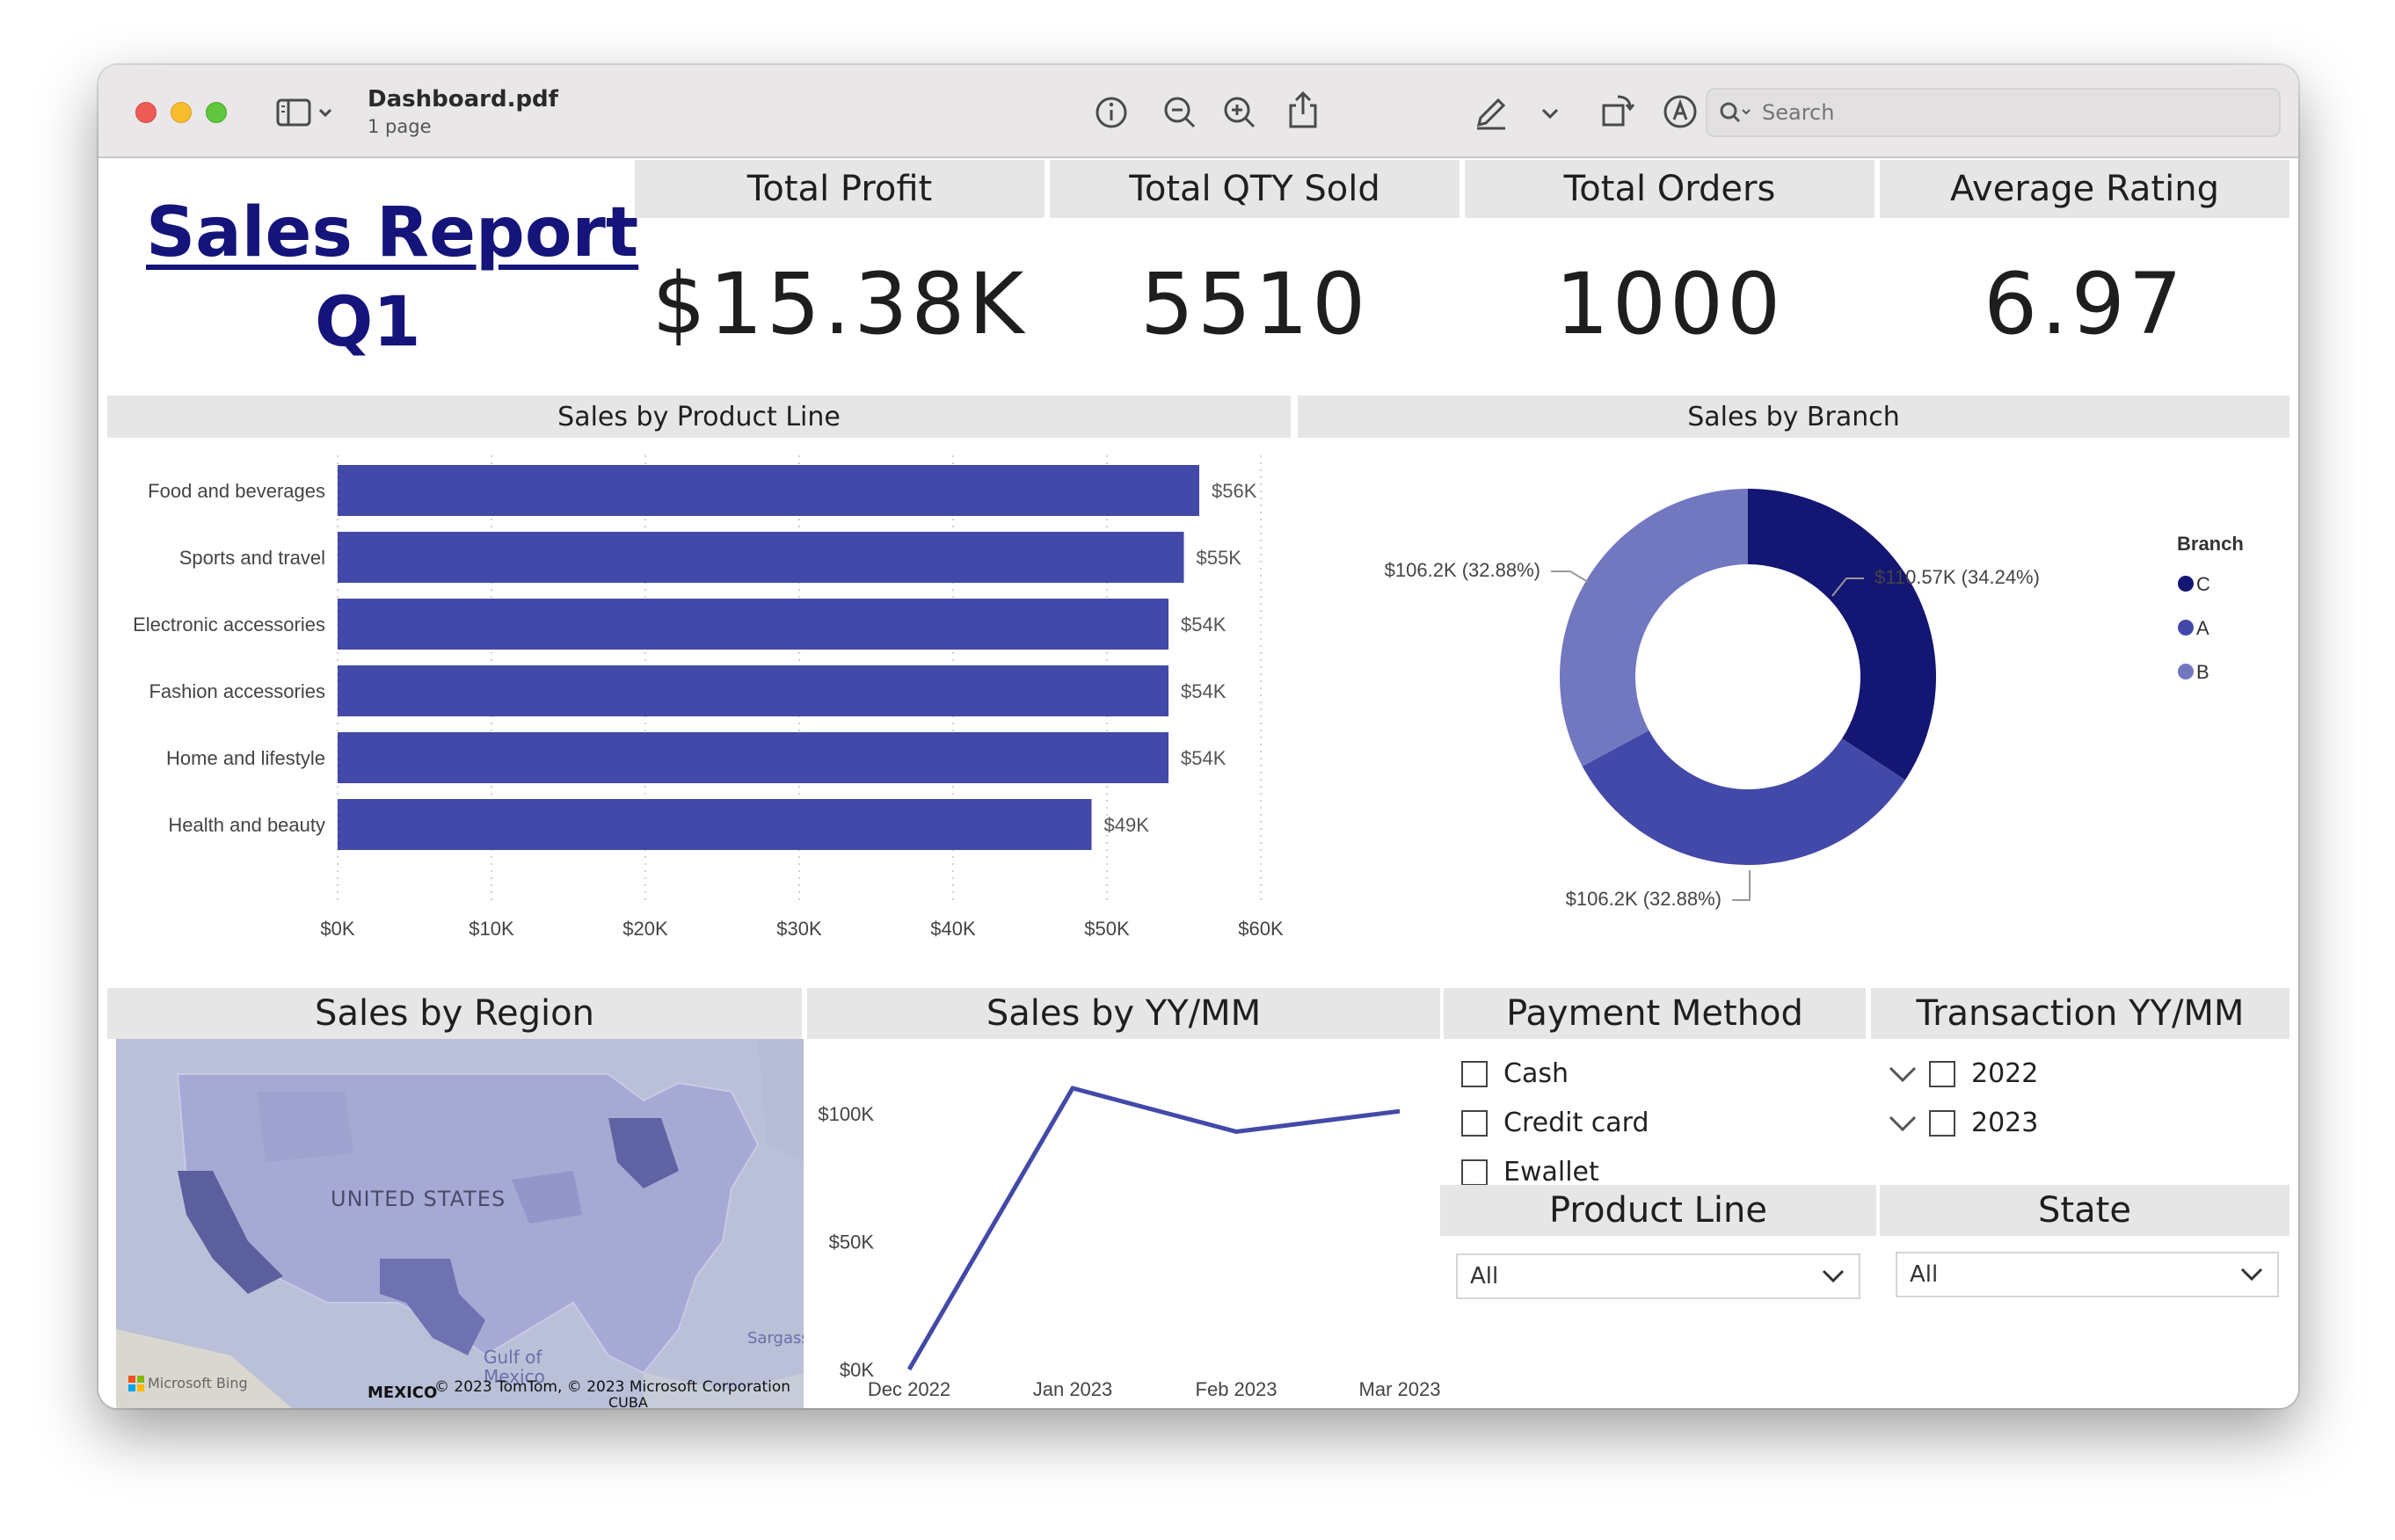 The width and height of the screenshot is (2395, 1540). Describe the element at coordinates (492, 929) in the screenshot. I see `x-tick-label: $10K` at that location.